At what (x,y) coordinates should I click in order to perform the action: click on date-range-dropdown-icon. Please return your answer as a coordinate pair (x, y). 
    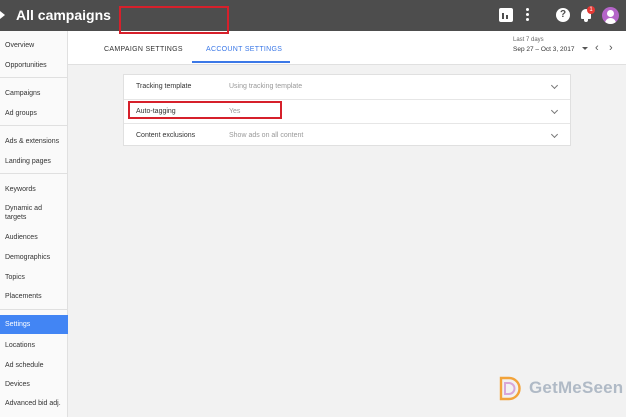
    Looking at the image, I should click on (585, 48).